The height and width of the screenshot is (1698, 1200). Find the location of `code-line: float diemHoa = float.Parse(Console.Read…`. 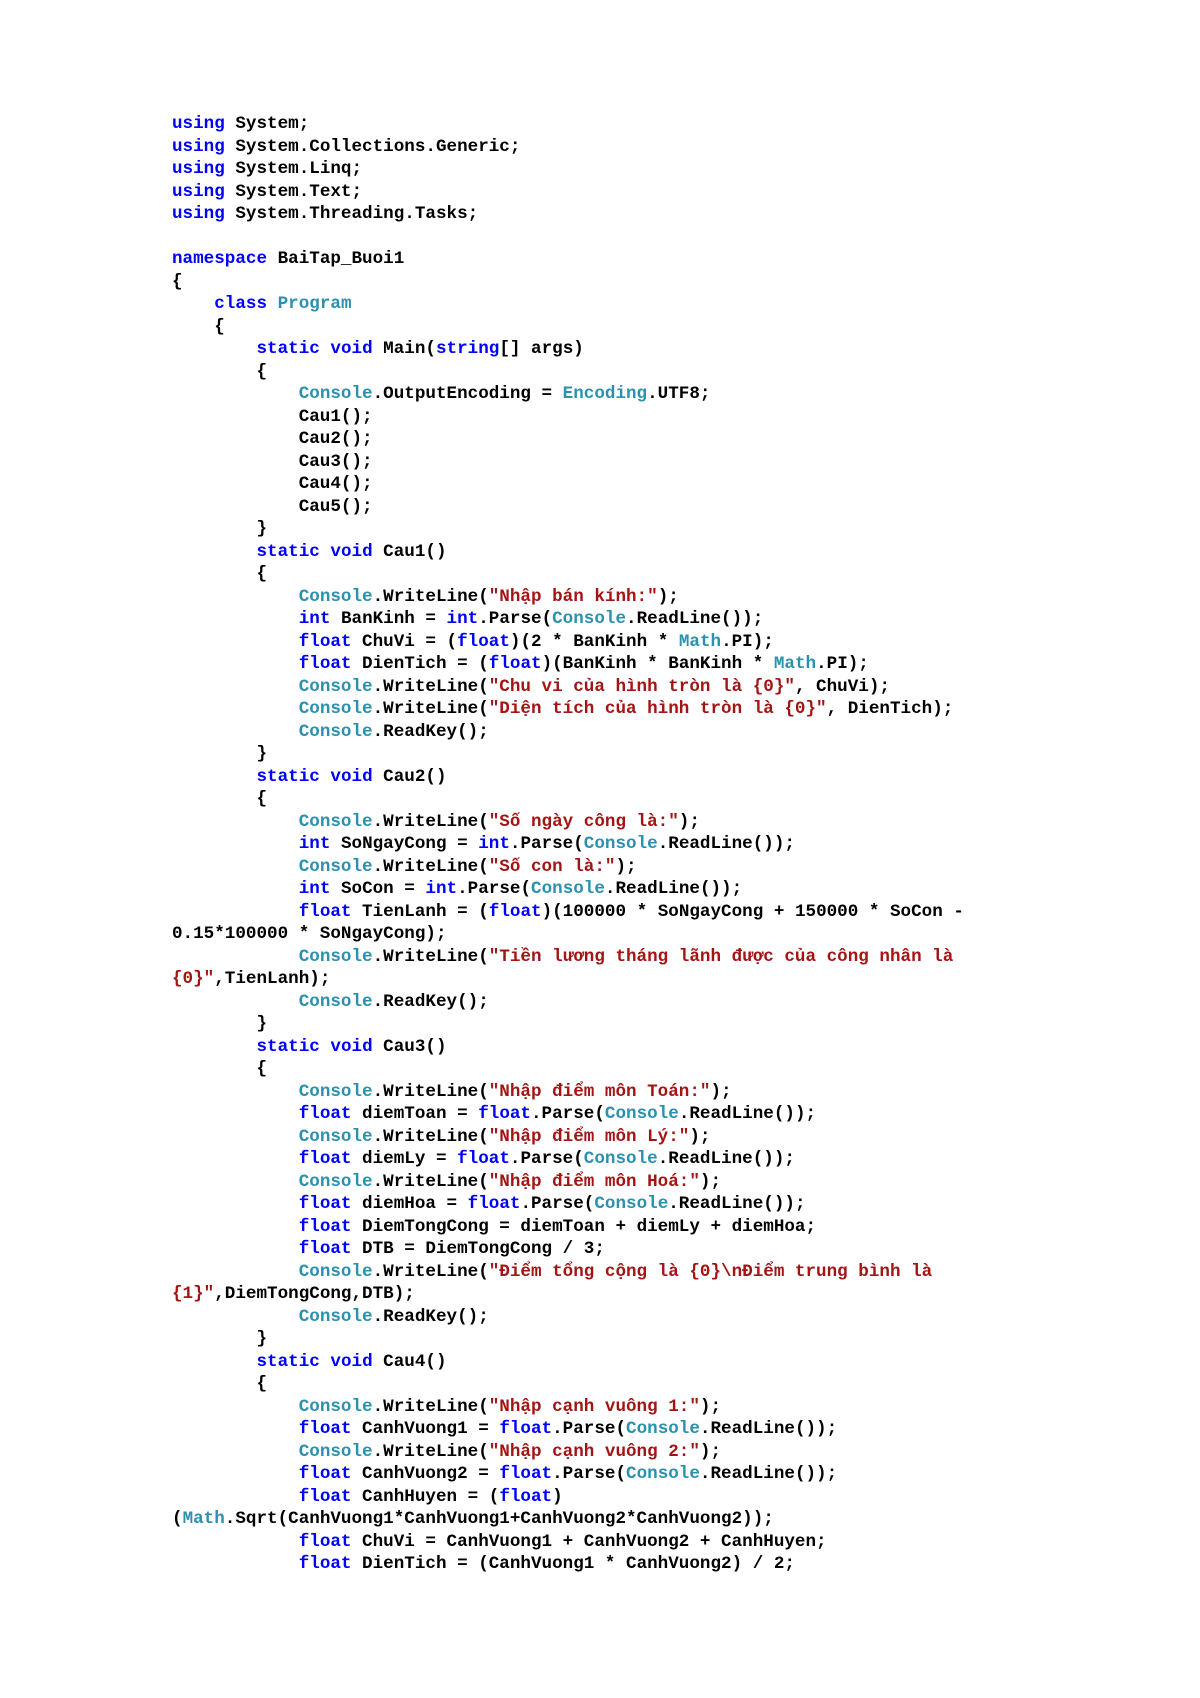

code-line: float diemHoa = float.Parse(Console.Read… is located at coordinates (568, 1204).